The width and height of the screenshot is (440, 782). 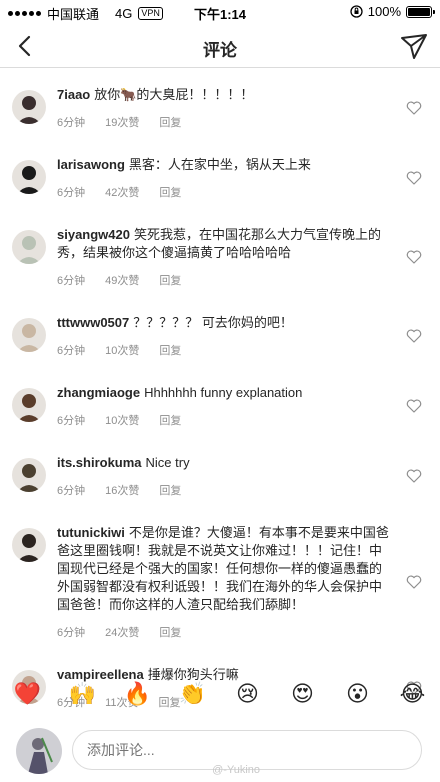 What do you see at coordinates (98, 392) in the screenshot?
I see `comment-username: zhangmiaoge` at bounding box center [98, 392].